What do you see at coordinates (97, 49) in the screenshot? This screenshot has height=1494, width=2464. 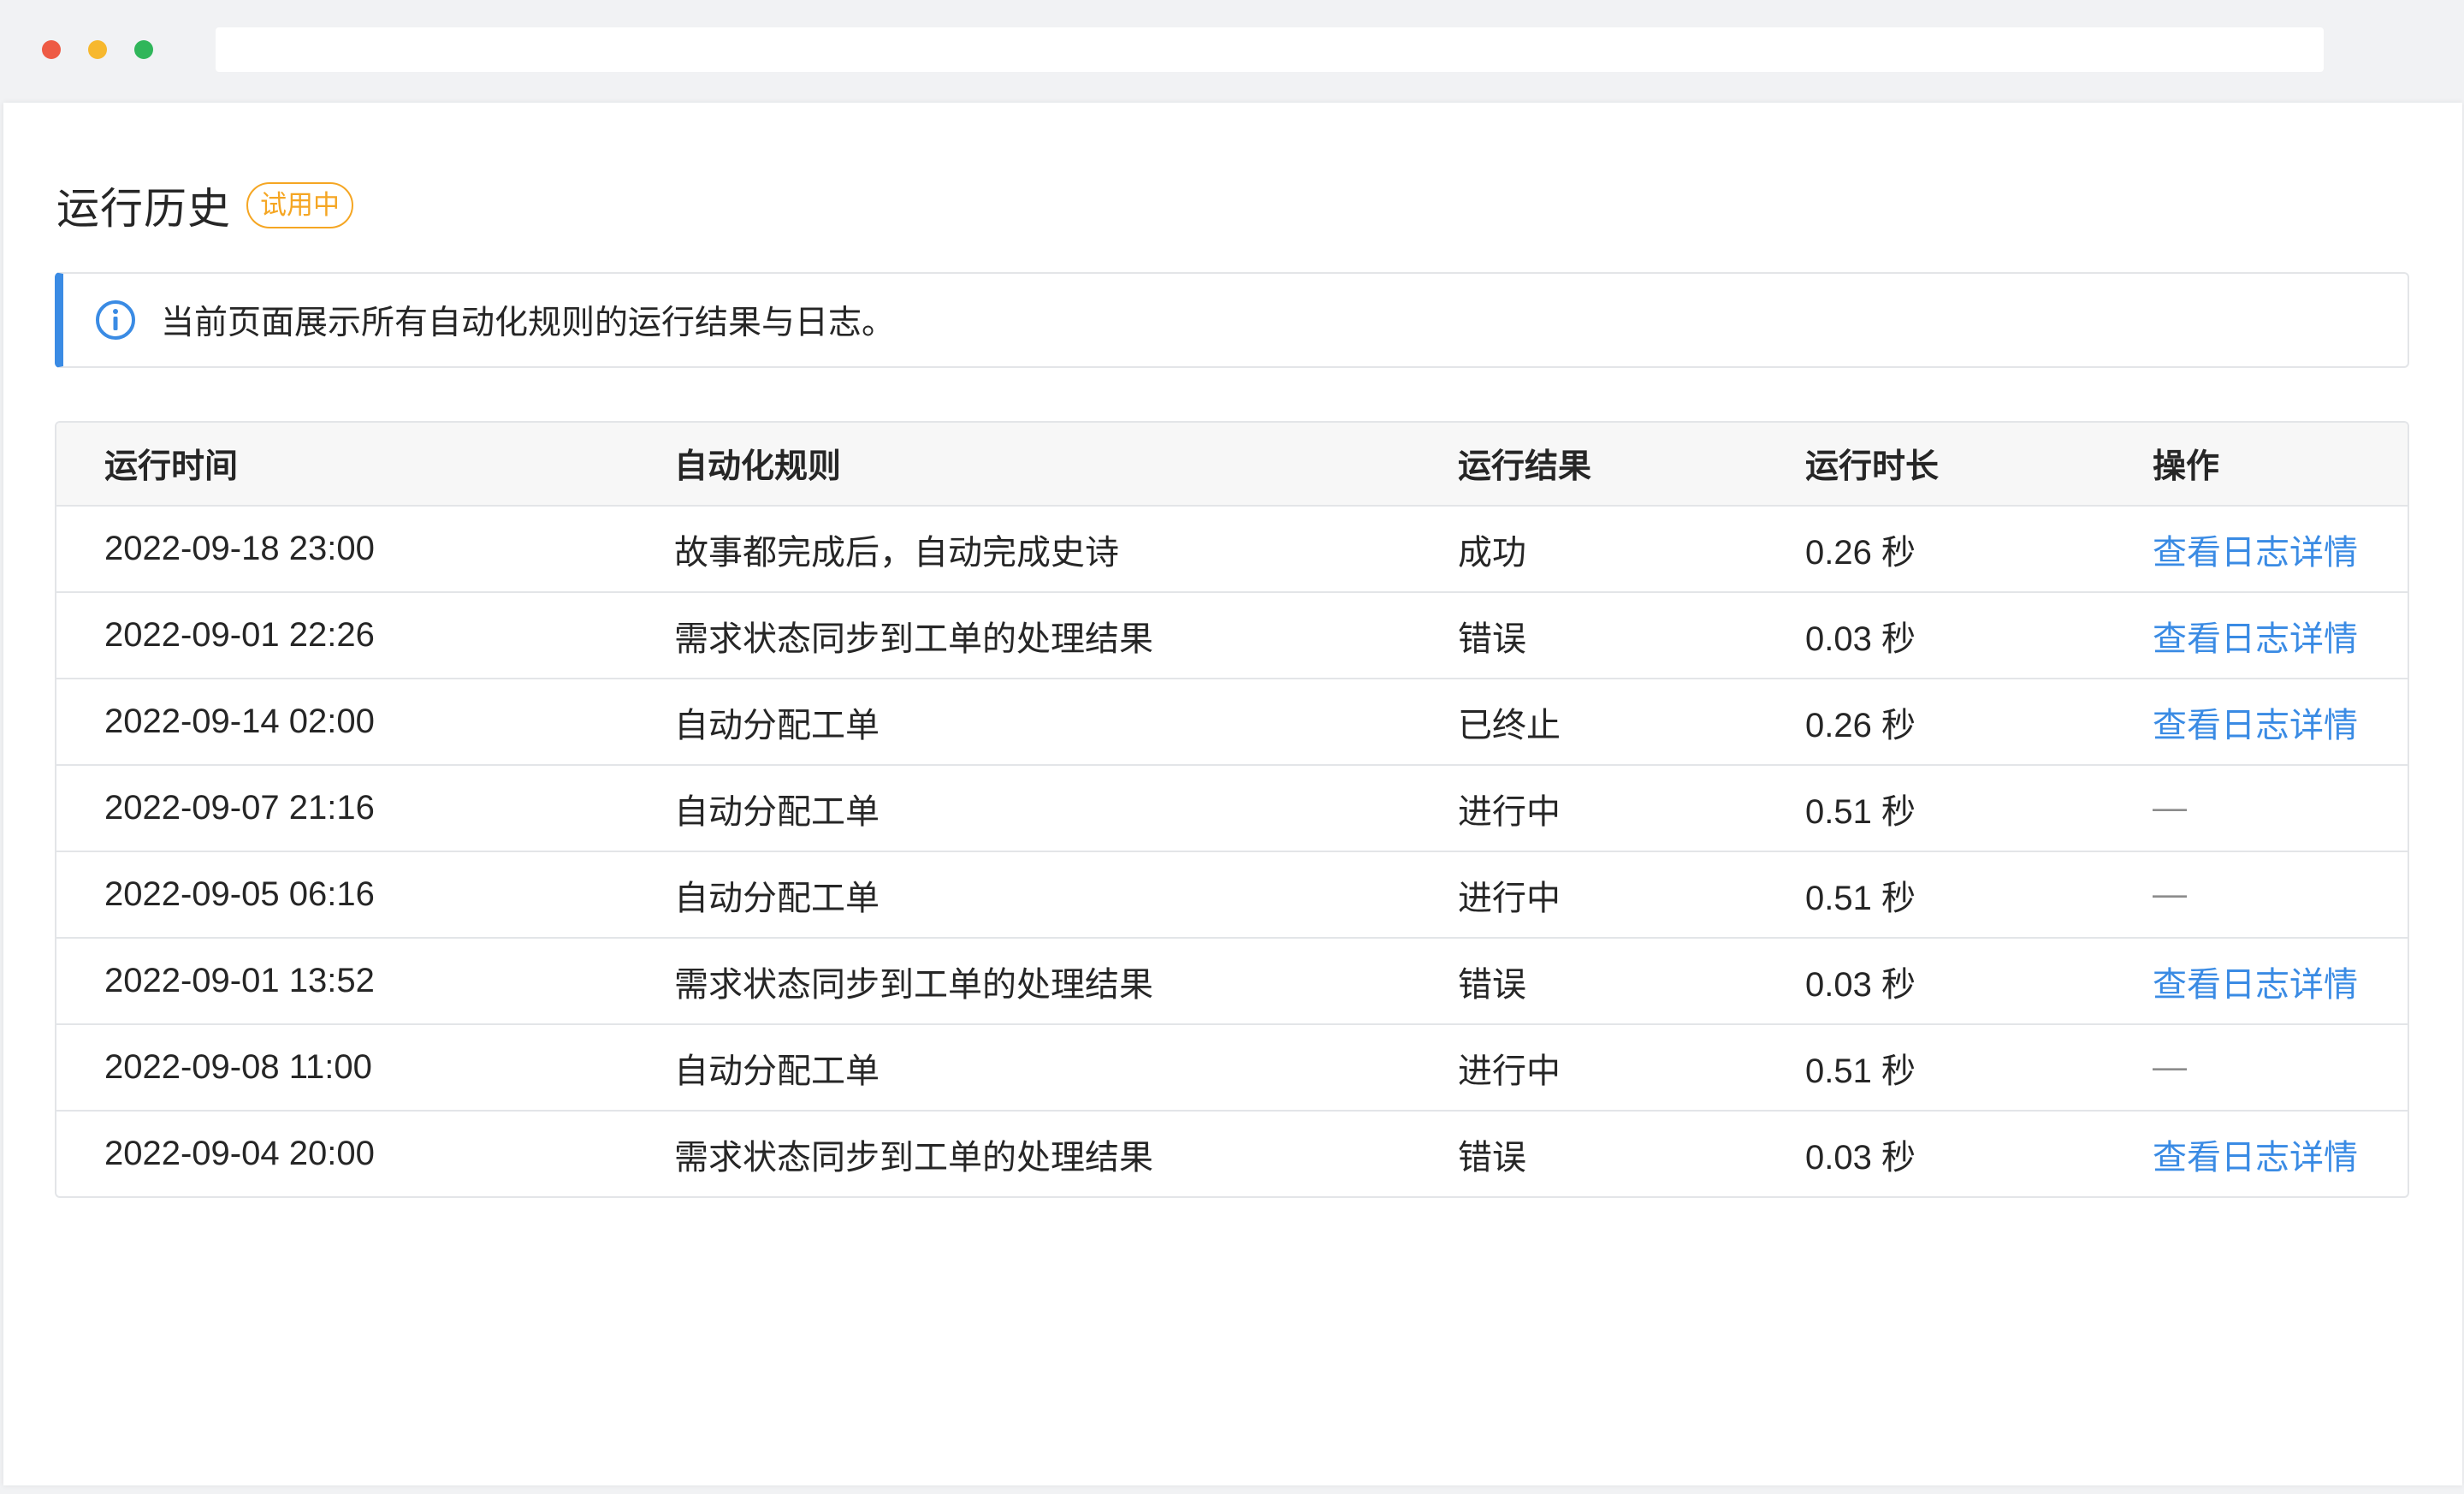 I see `minimize-window-button` at bounding box center [97, 49].